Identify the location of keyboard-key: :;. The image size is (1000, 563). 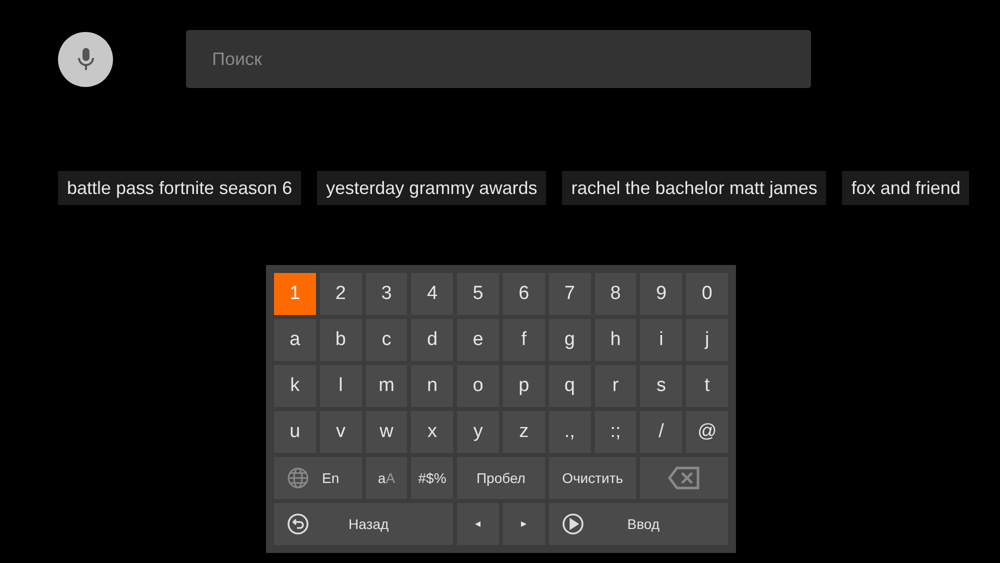
(615, 432).